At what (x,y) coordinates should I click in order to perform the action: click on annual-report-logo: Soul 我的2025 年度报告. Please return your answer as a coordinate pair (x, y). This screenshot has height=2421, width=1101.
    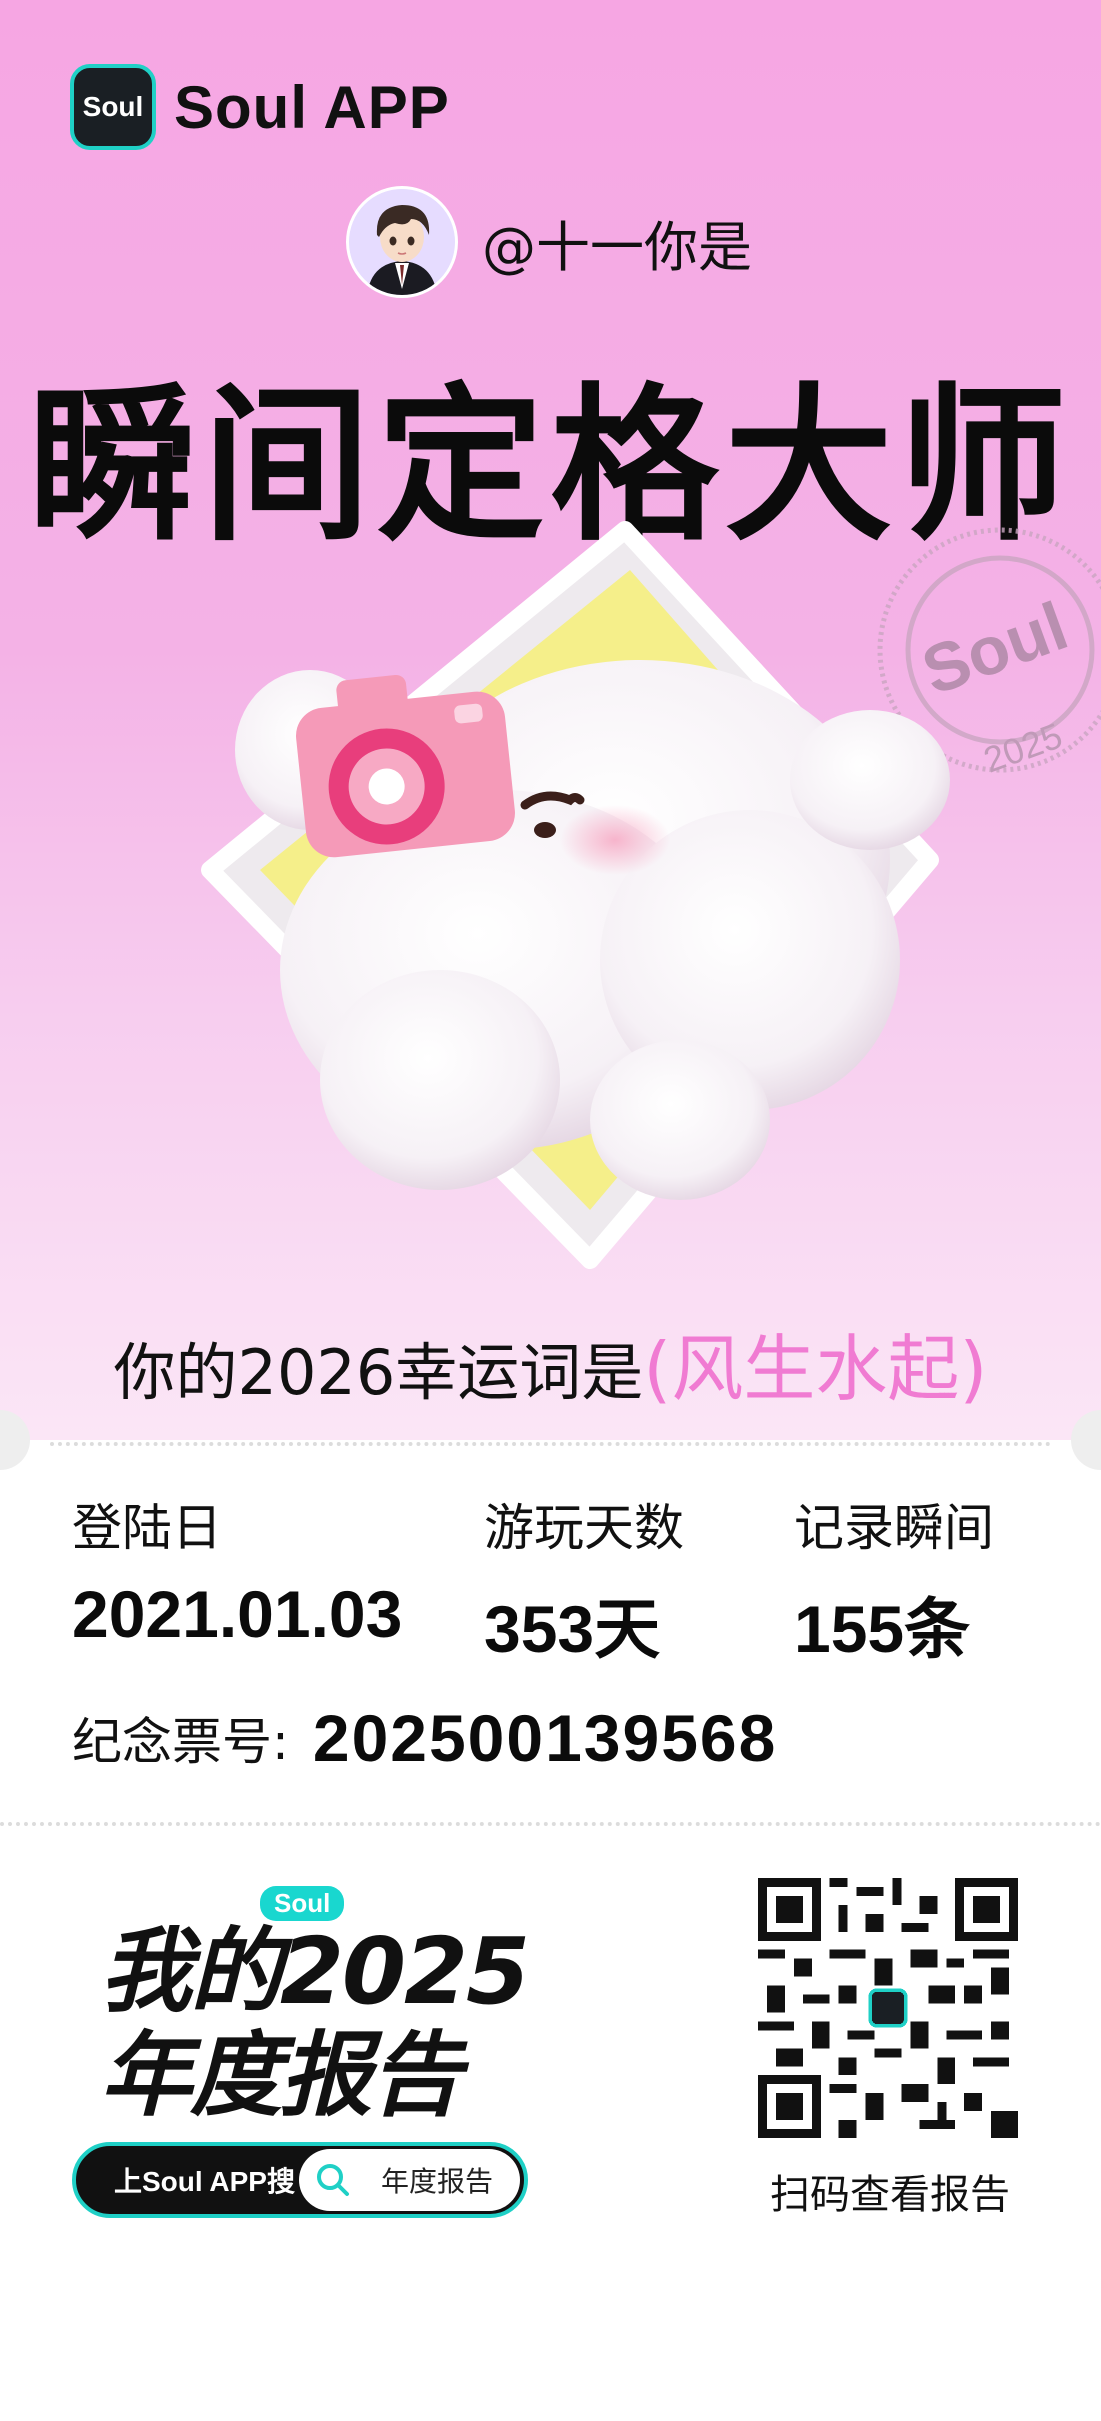
    Looking at the image, I should click on (315, 2007).